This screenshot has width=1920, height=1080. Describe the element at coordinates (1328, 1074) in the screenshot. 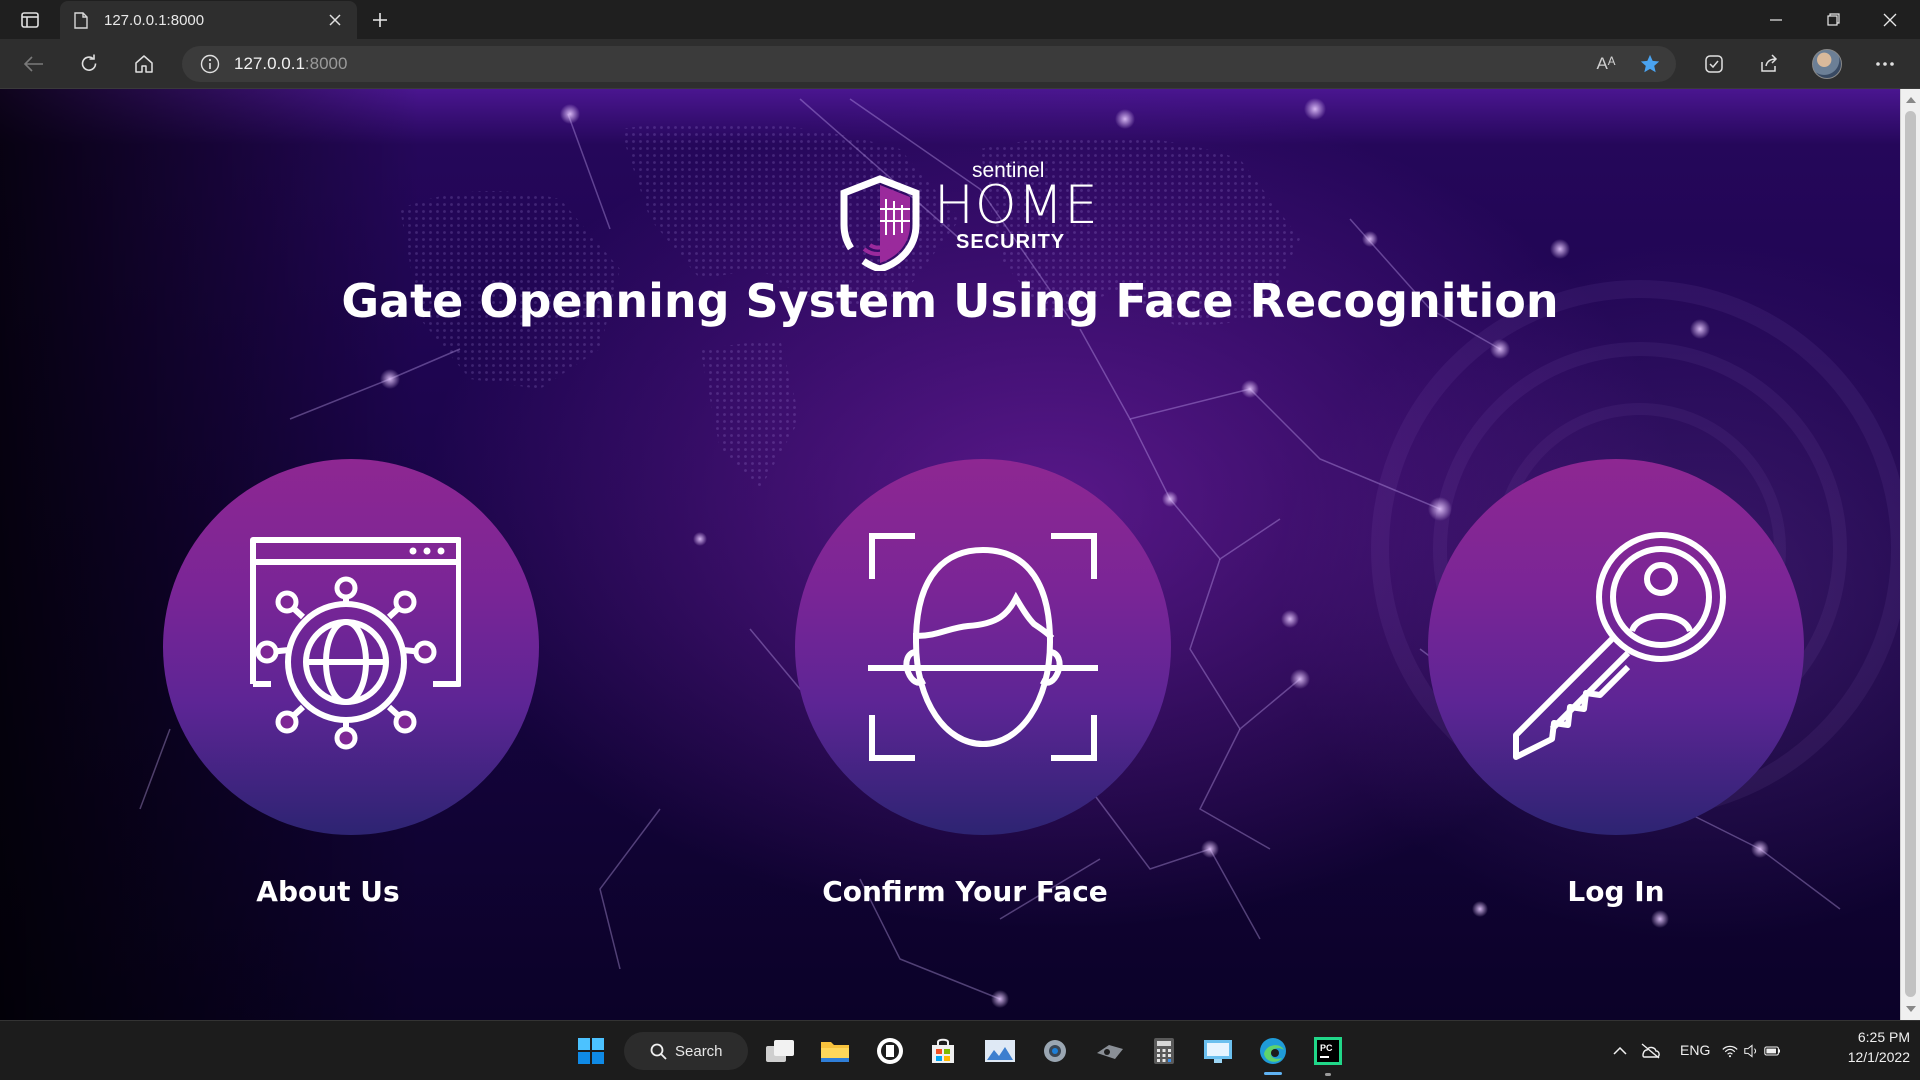

I see `running-app-indicator` at that location.